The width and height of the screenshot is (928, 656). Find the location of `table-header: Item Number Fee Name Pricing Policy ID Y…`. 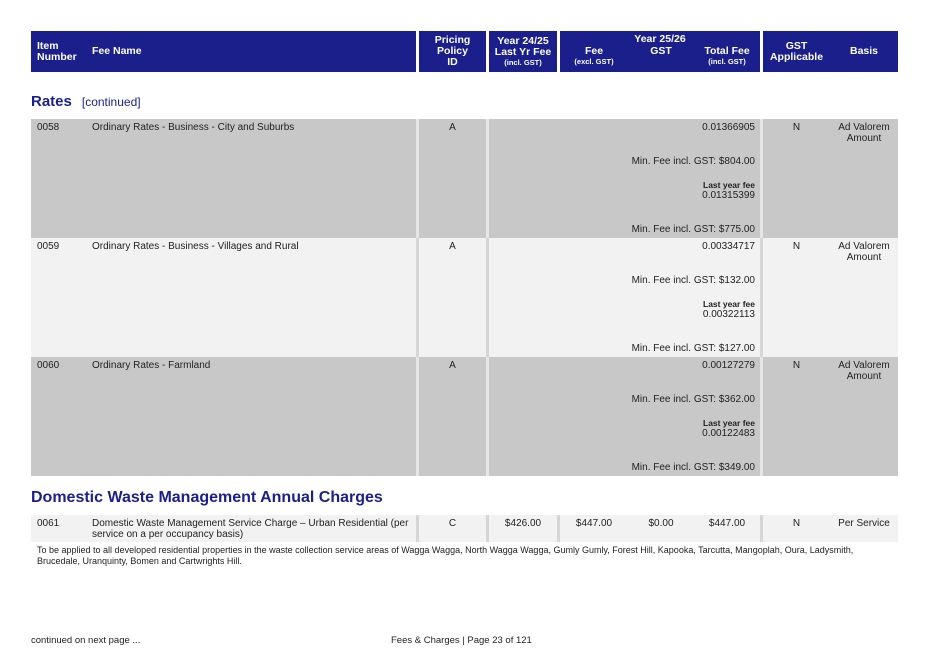

table-header: Item Number Fee Name Pricing Policy ID Y… is located at coordinates (464, 51).